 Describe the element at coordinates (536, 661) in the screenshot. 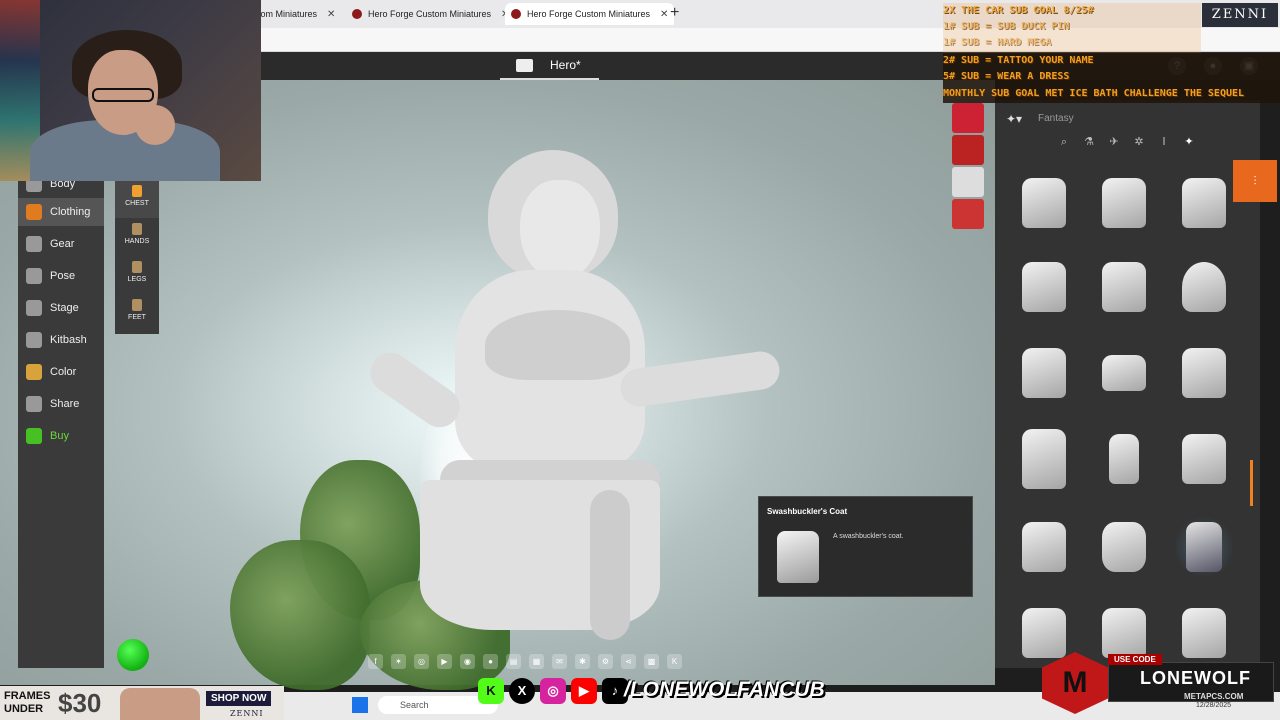

I see `calendar-icon: ▦` at that location.